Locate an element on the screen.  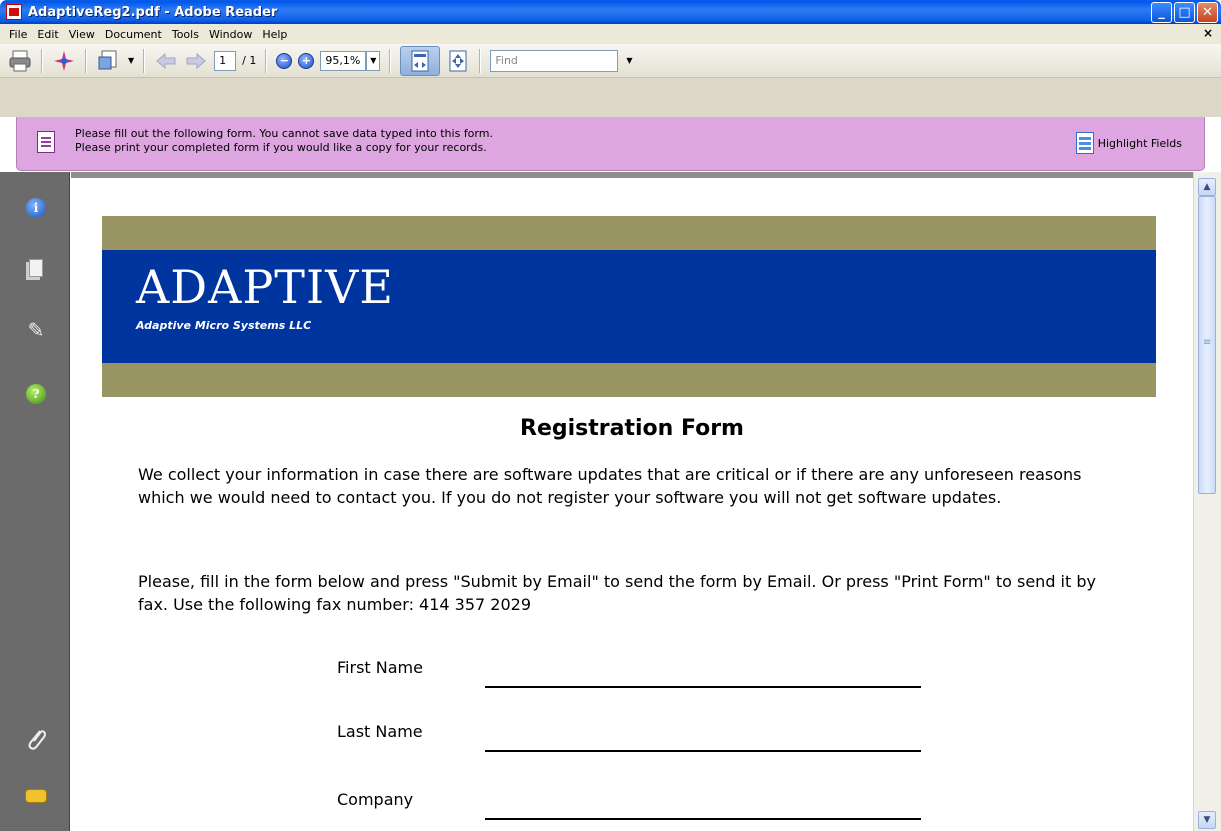
print-icon is located at coordinates (20, 61).